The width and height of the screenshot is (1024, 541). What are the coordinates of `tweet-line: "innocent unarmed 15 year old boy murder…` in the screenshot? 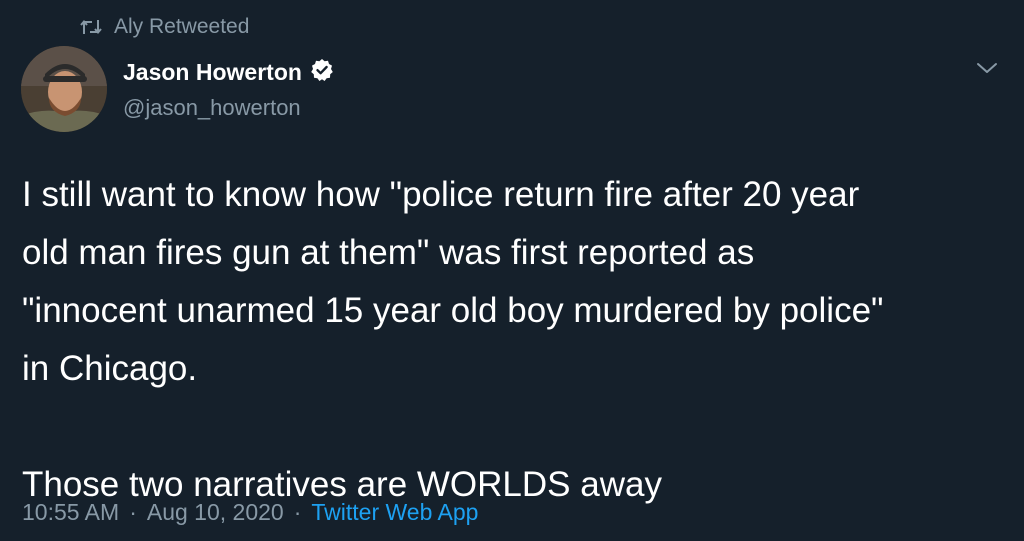 It's located at (453, 310).